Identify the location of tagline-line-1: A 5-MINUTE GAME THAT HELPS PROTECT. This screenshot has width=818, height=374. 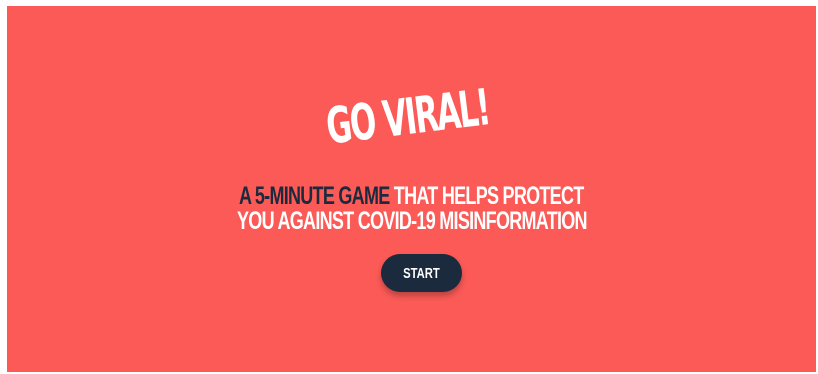
(411, 196).